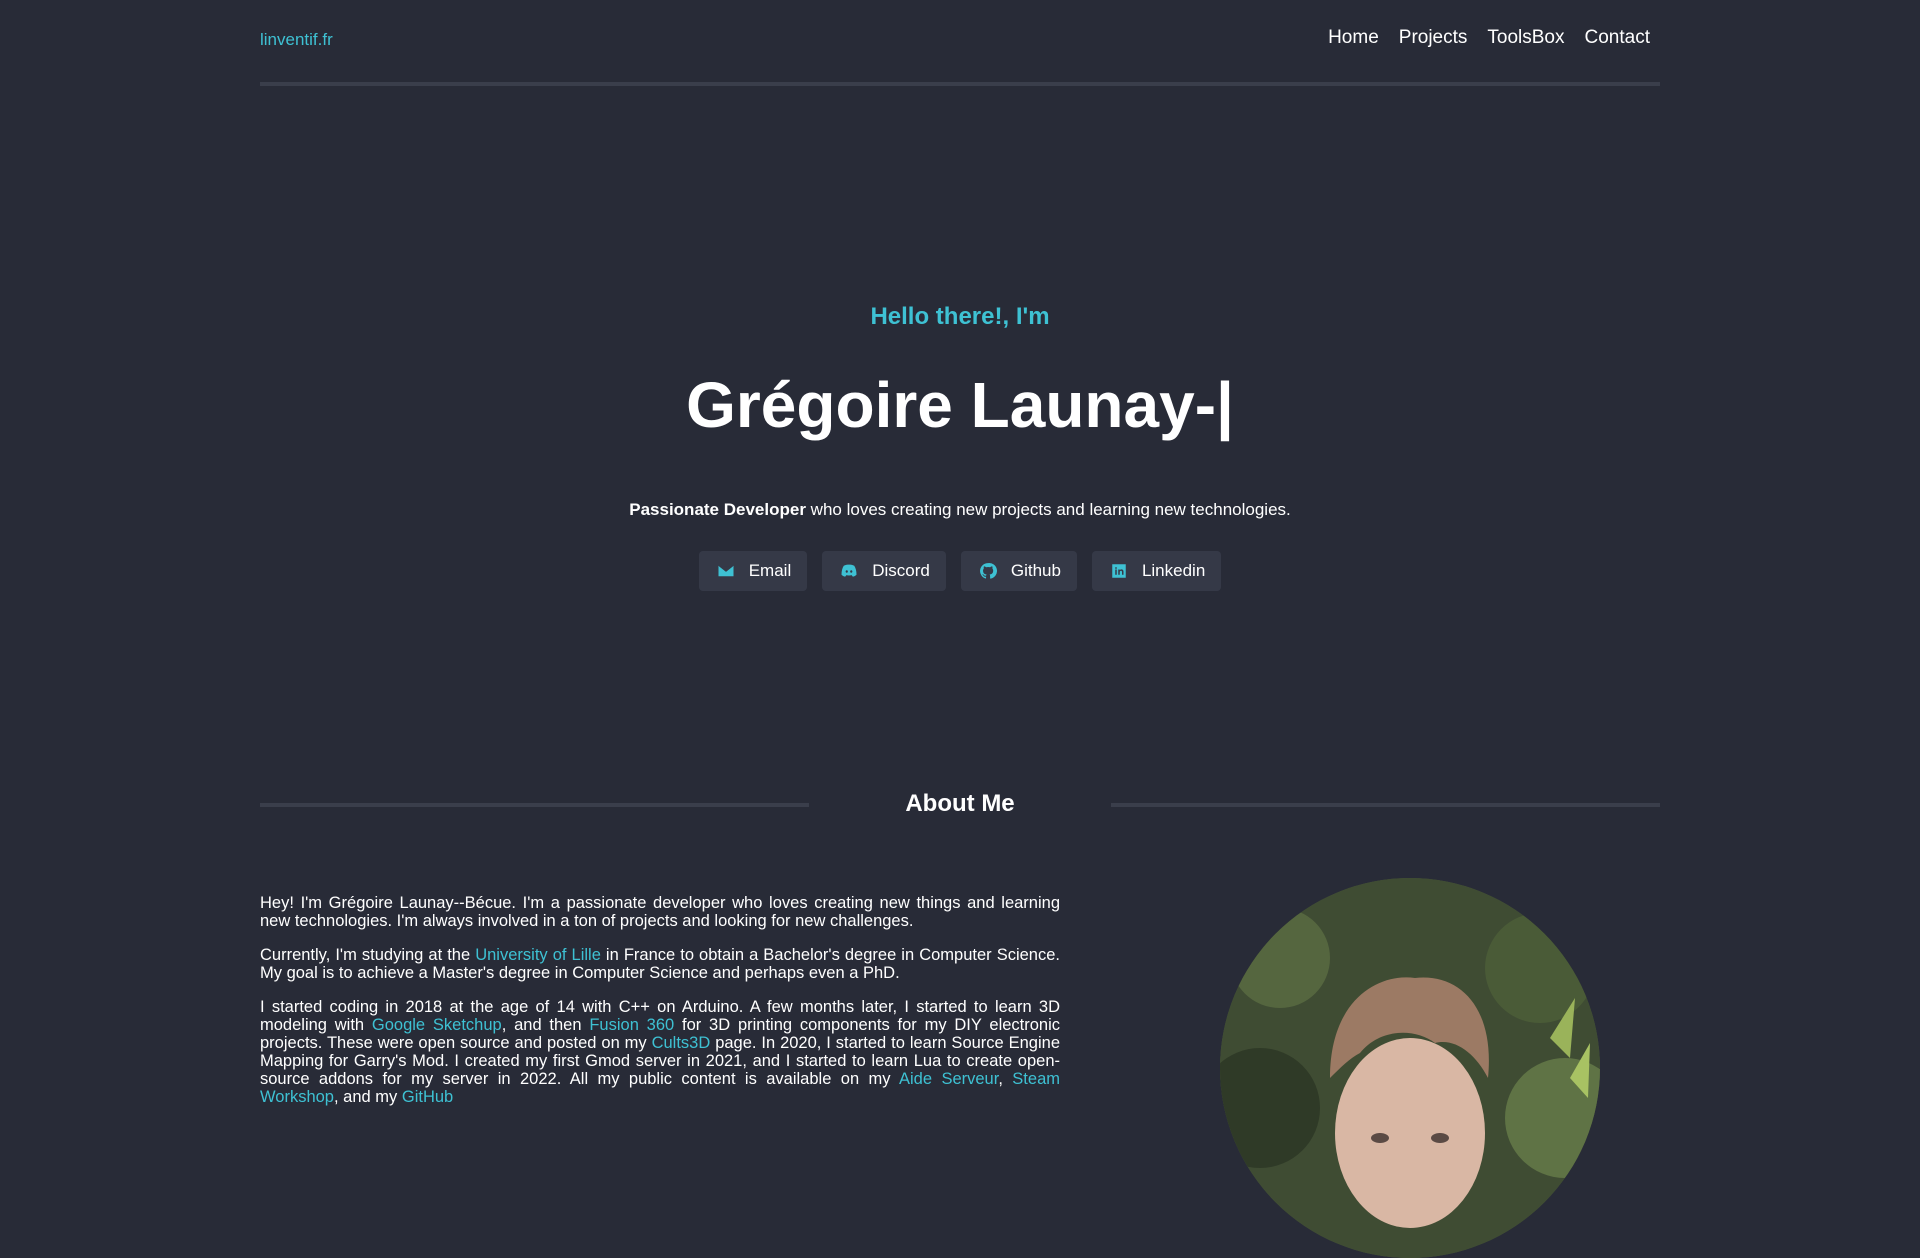 This screenshot has height=1258, width=1920. I want to click on aide-serveur-link: Aide Serveur, so click(948, 1079).